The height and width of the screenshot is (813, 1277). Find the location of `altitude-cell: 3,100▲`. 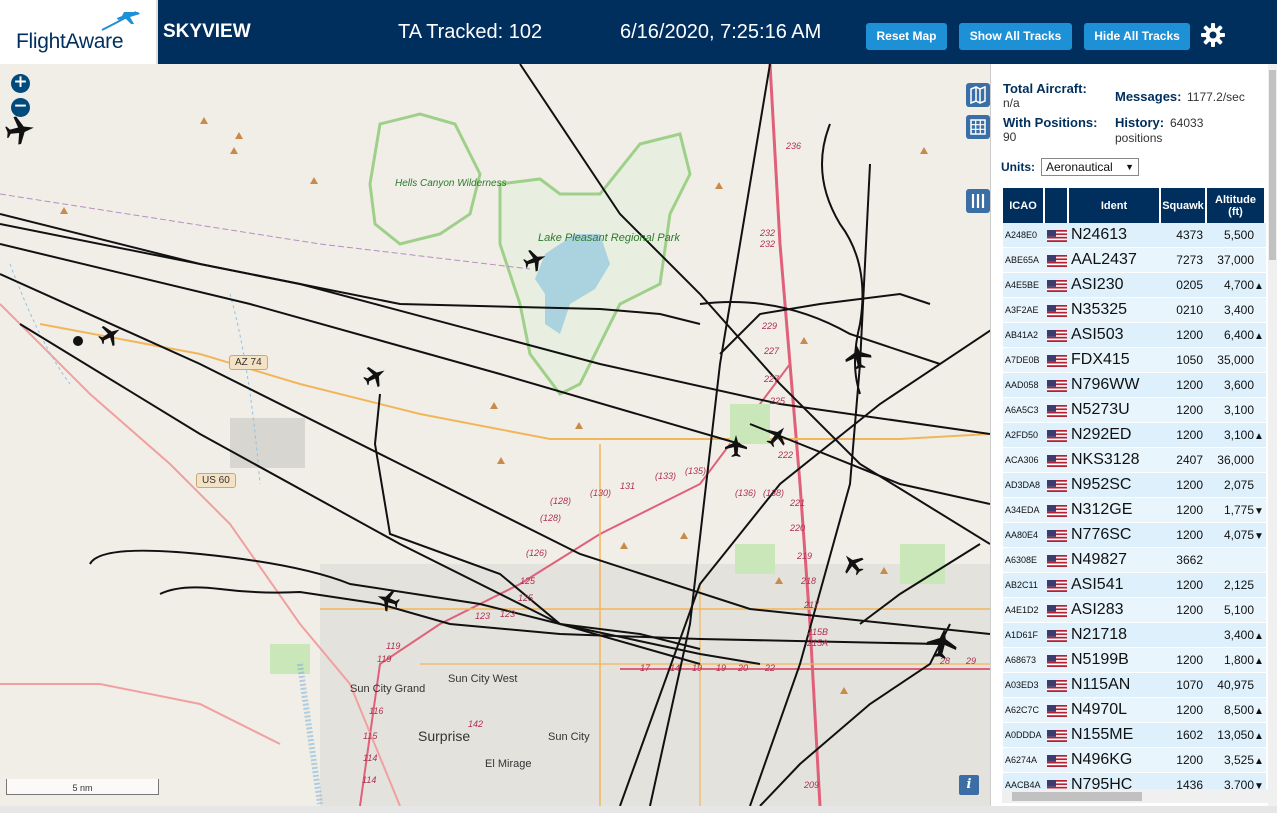

altitude-cell: 3,100▲ is located at coordinates (1236, 435).